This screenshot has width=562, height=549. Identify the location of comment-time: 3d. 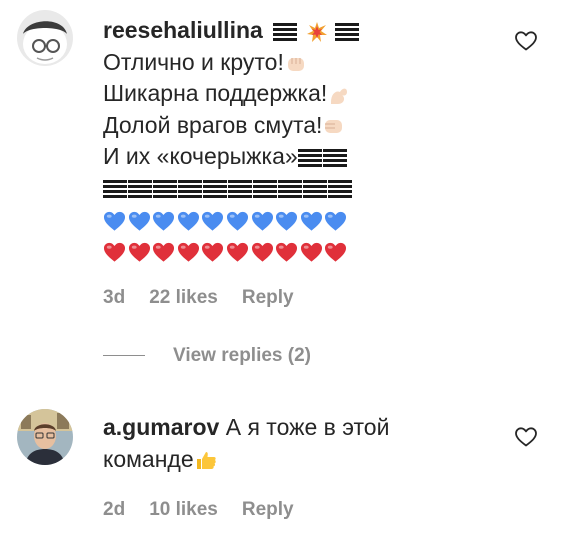
(114, 297).